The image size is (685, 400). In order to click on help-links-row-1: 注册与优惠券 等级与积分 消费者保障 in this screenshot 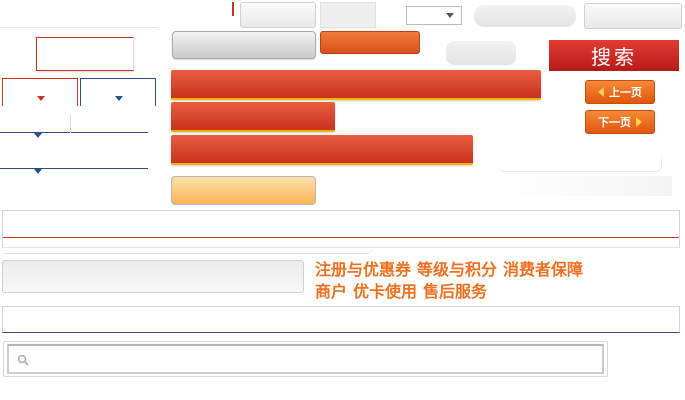, I will do `click(495, 270)`.